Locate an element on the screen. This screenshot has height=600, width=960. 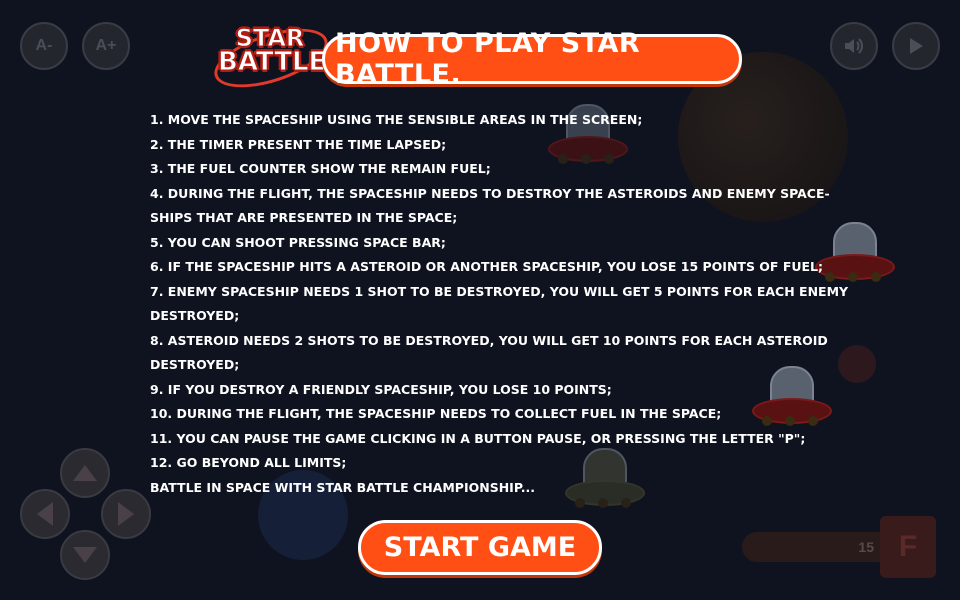
font-decrease-button: A- is located at coordinates (44, 46).